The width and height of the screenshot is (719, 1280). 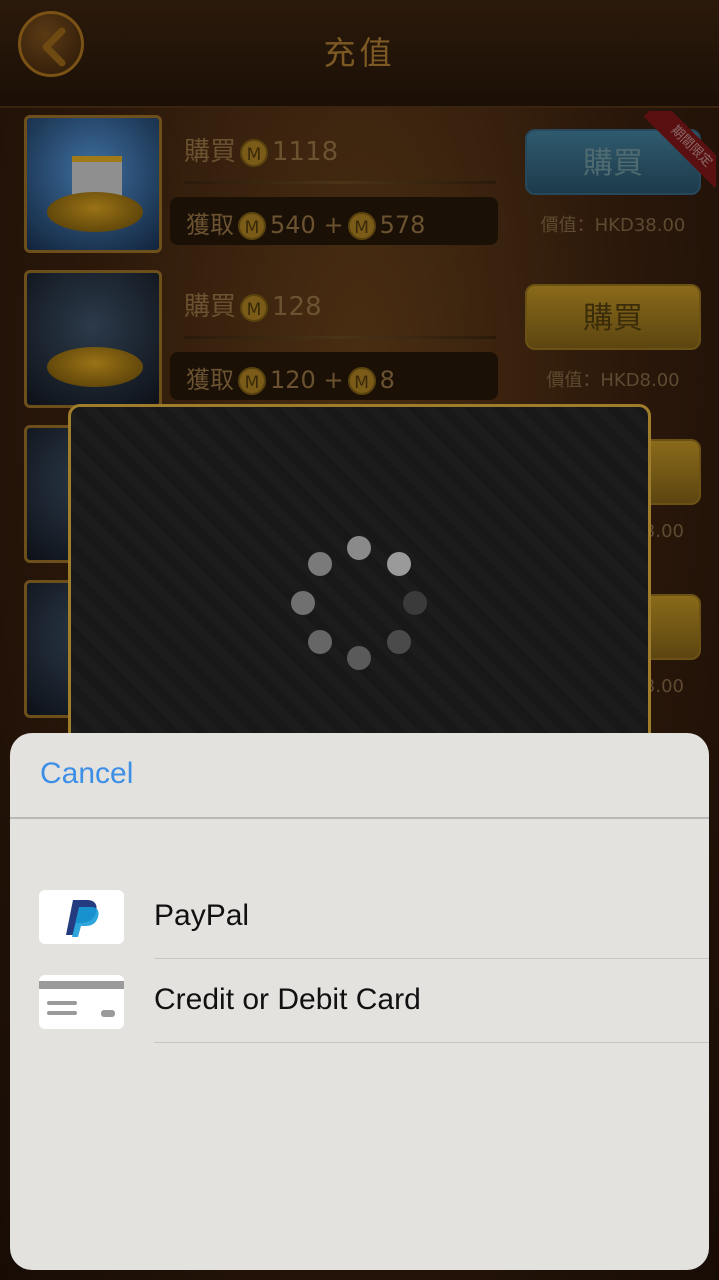 I want to click on get-bonus: 578, so click(x=402, y=225).